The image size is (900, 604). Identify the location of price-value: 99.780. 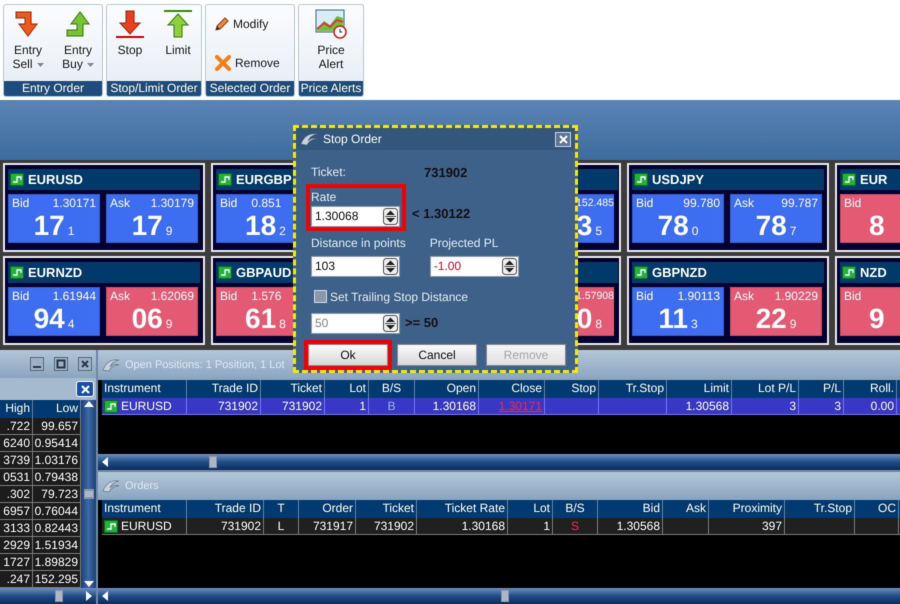
(701, 203).